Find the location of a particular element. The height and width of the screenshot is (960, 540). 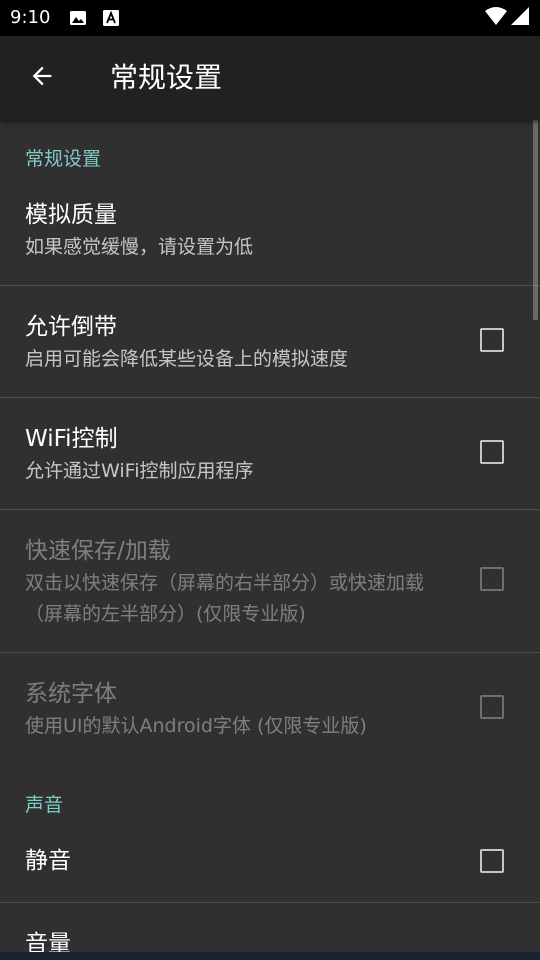

status-bar: 9:10 is located at coordinates (270, 18).